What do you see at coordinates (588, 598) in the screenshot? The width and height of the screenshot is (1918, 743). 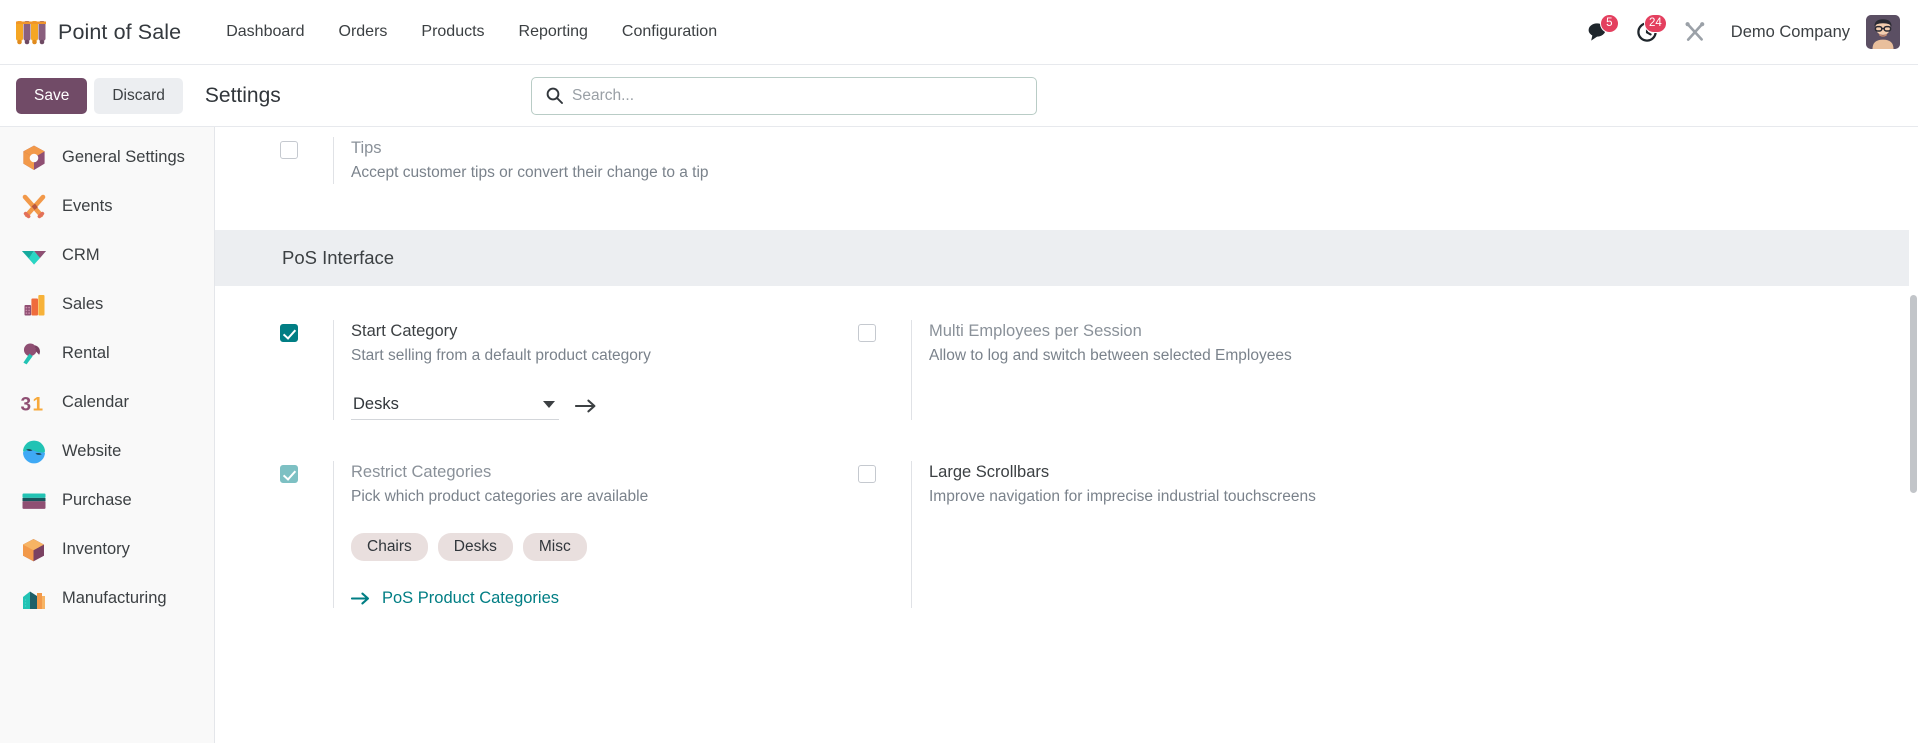 I see `pos-product-categories-link-row: PoS Product Categories` at bounding box center [588, 598].